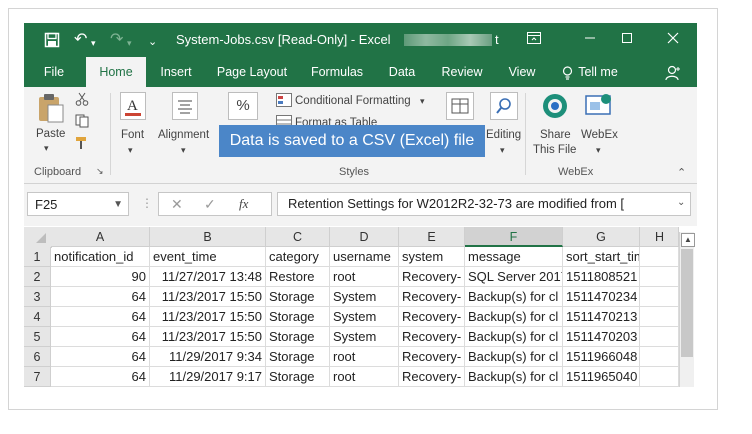 The height and width of the screenshot is (434, 752). I want to click on font-icon: A, so click(133, 106).